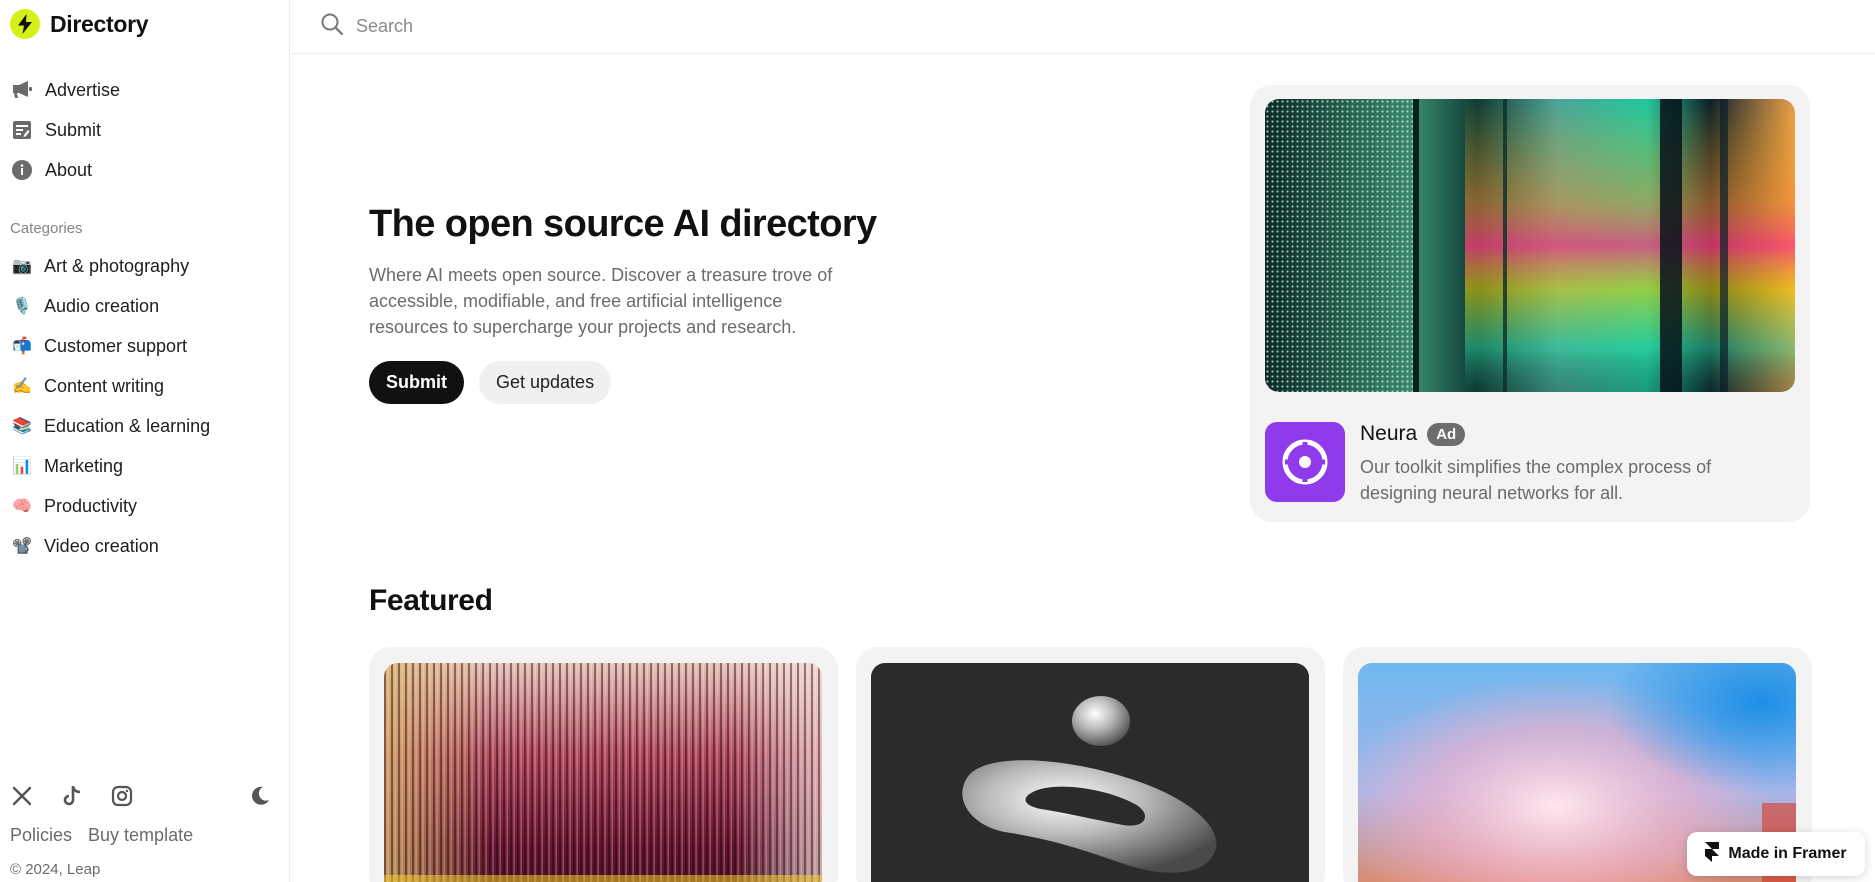 This screenshot has width=1875, height=882. What do you see at coordinates (22, 426) in the screenshot?
I see `books-icon: 📚` at bounding box center [22, 426].